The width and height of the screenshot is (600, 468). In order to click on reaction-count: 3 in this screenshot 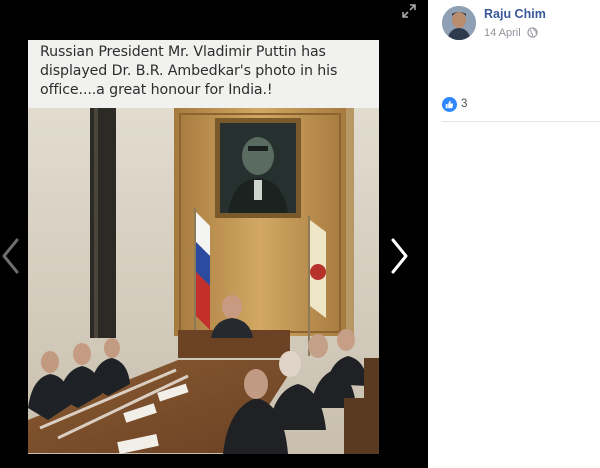, I will do `click(464, 104)`.